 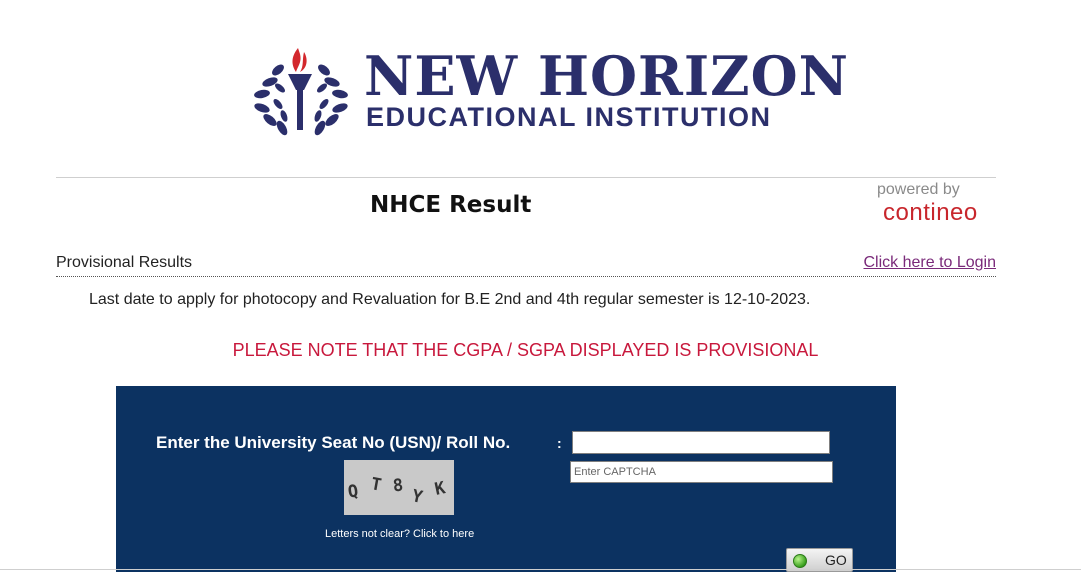 I want to click on institution-logo: NEW HORIZON EDUCATIONAL INSTITUTION, so click(x=548, y=91).